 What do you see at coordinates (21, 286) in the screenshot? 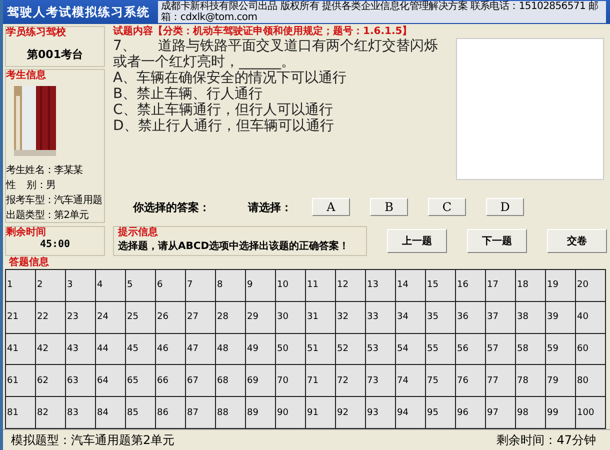
I see `answer-cell: 1` at bounding box center [21, 286].